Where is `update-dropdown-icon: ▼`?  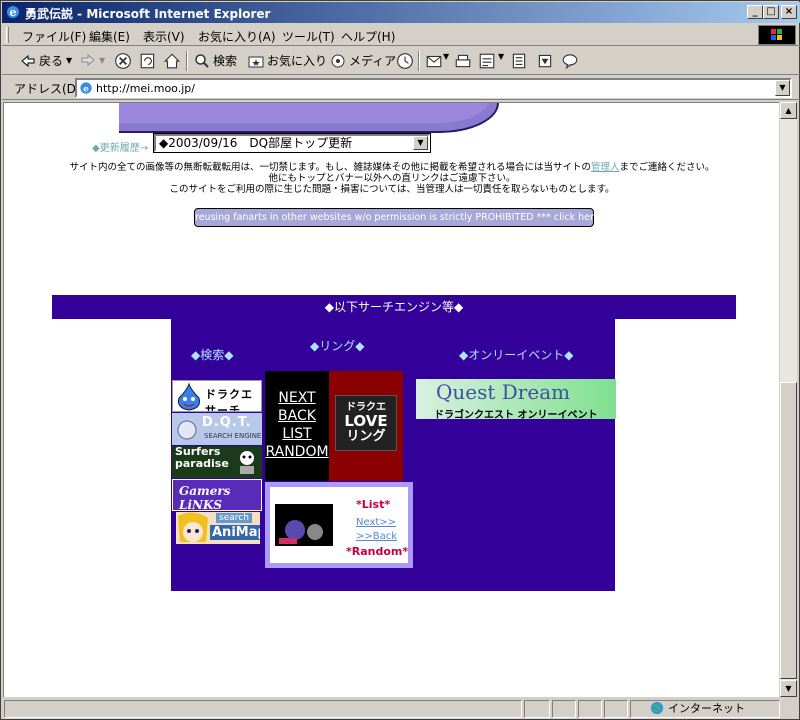 update-dropdown-icon: ▼ is located at coordinates (420, 143).